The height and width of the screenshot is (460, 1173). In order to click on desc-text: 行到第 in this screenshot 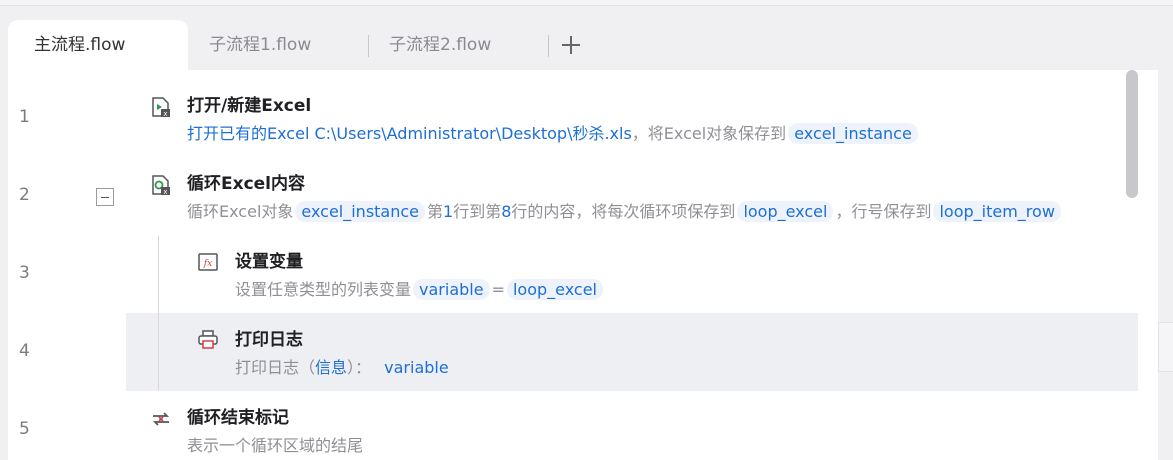, I will do `click(477, 211)`.